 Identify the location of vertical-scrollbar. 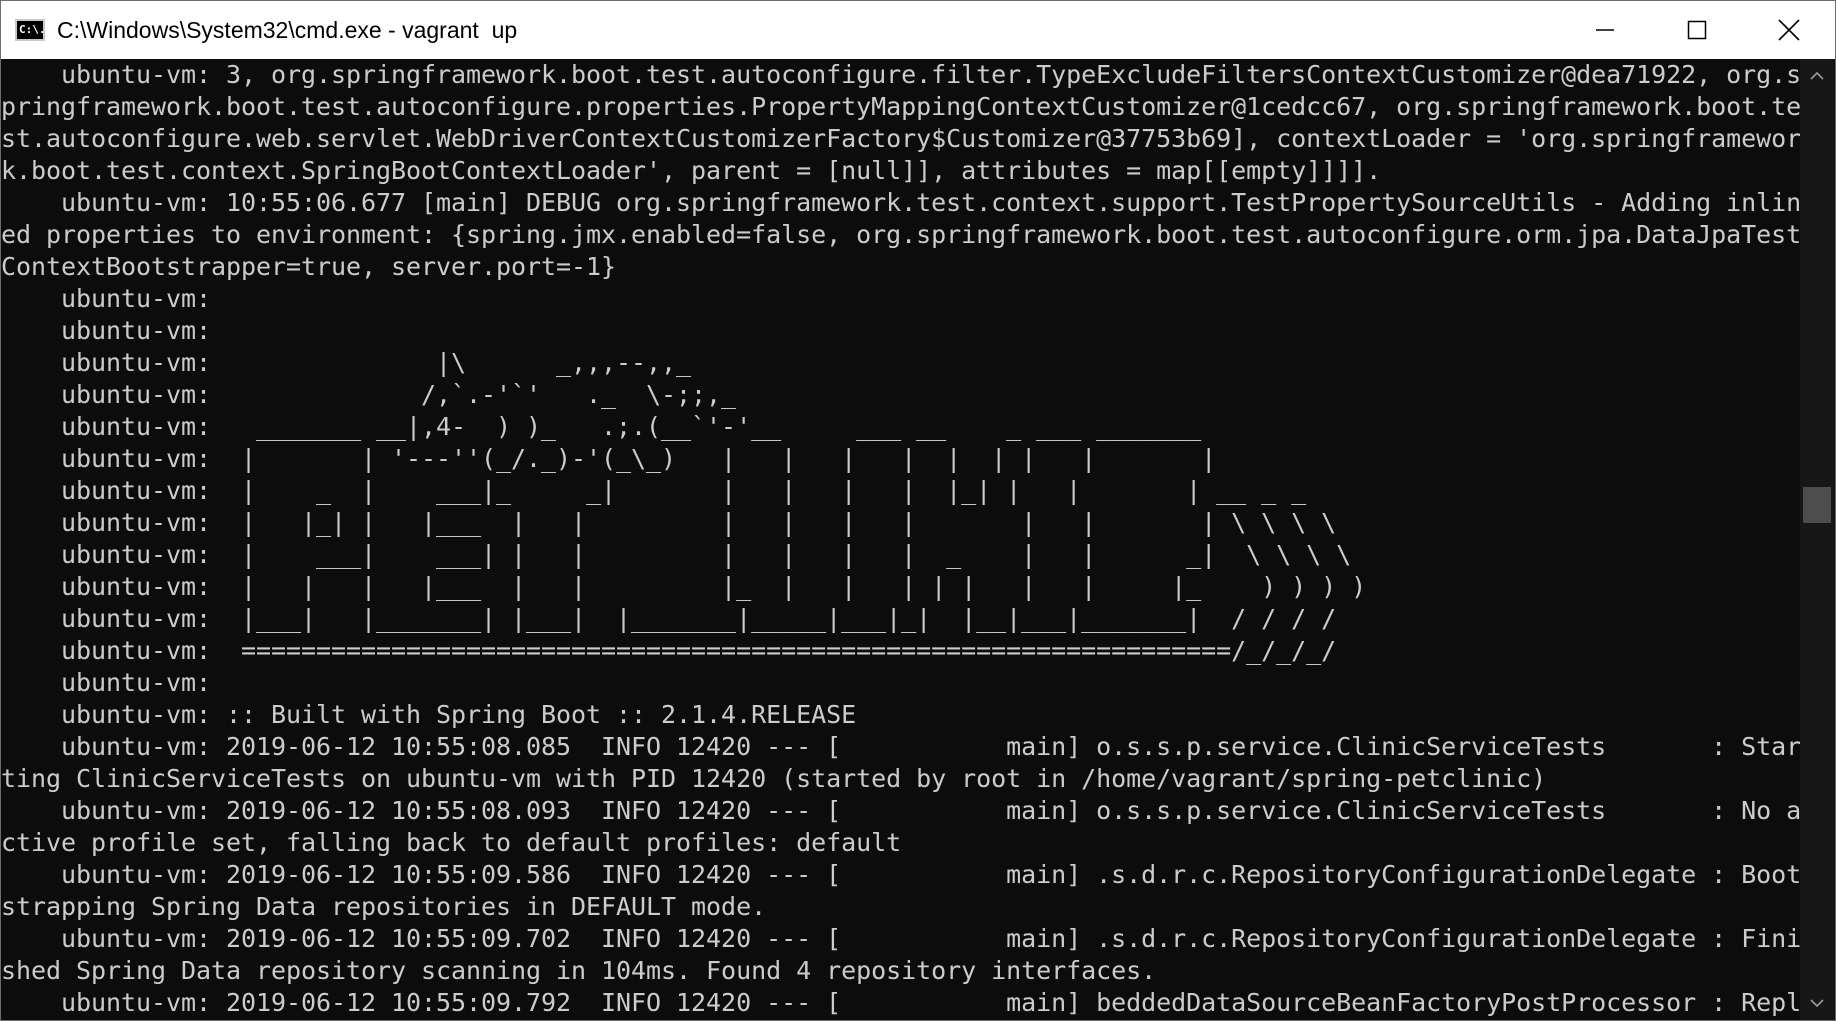
(1817, 539).